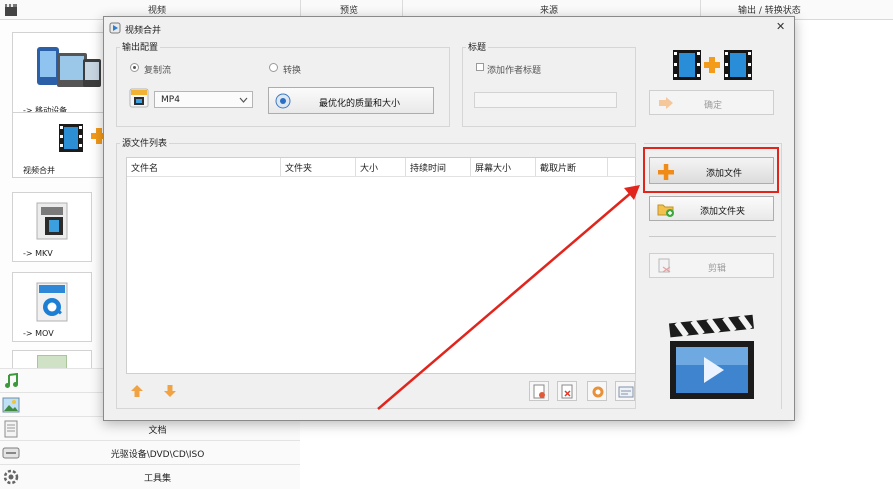 The image size is (893, 489). I want to click on author-title-checkbox, so click(480, 67).